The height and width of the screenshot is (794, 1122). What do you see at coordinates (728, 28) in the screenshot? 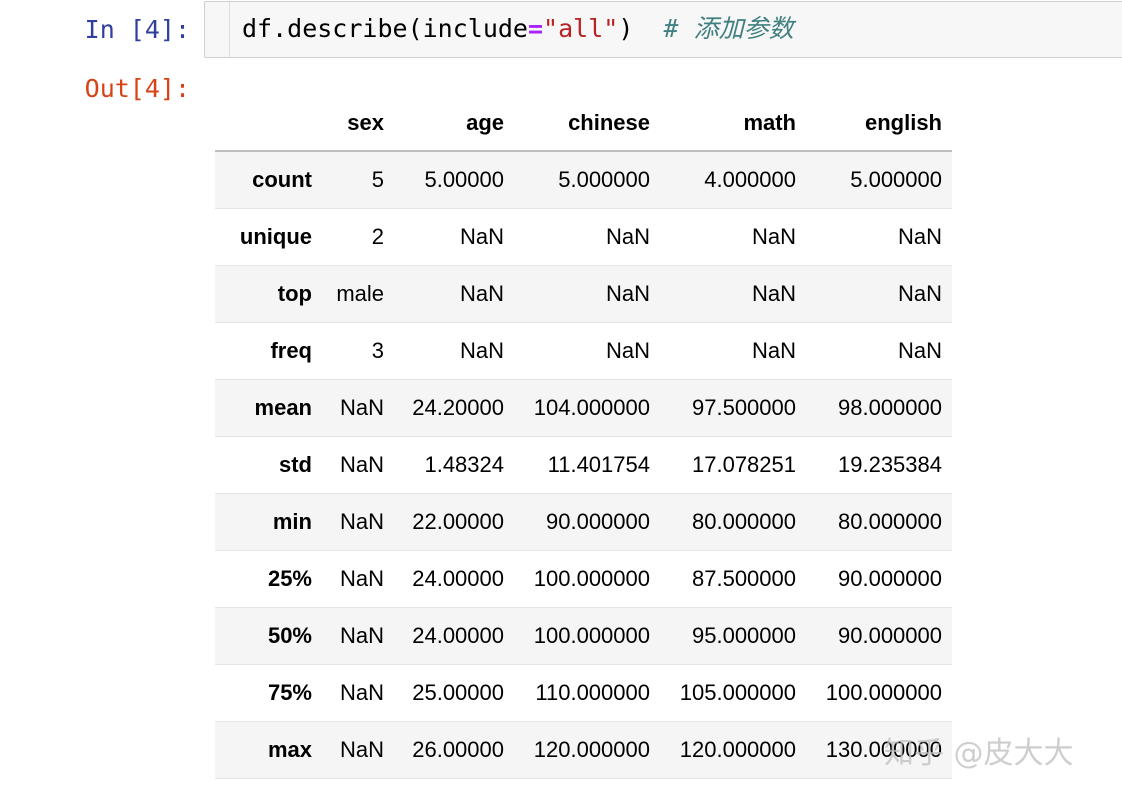
I see `code-comment: # 添加参数` at bounding box center [728, 28].